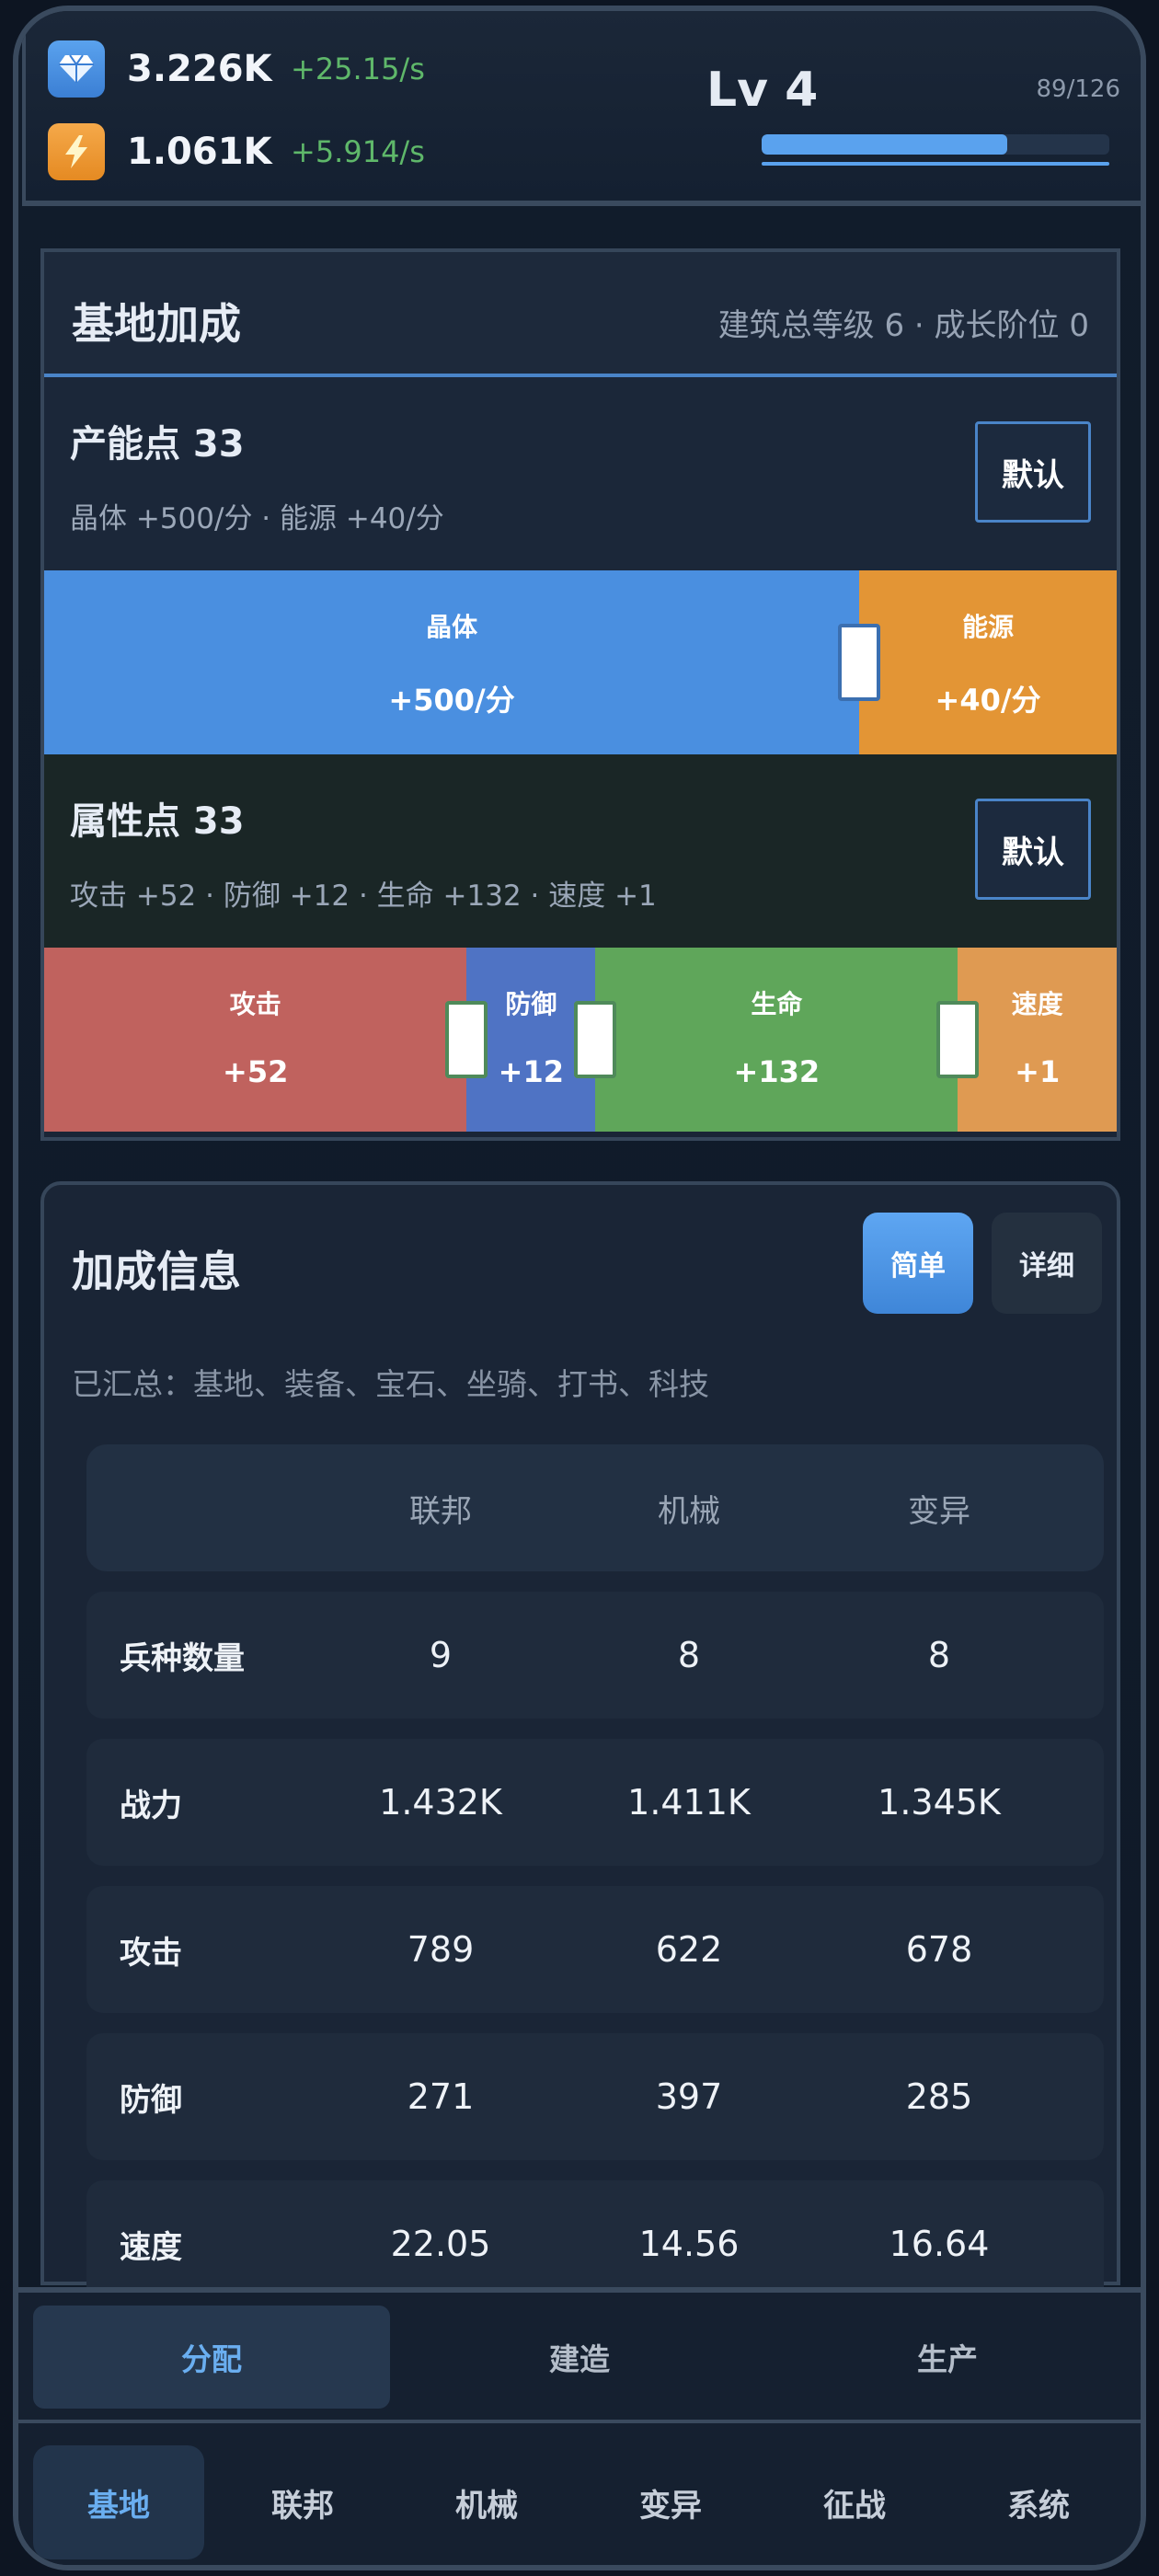 This screenshot has width=1159, height=2576. Describe the element at coordinates (199, 152) in the screenshot. I see `energy-amount: 1.061K` at that location.